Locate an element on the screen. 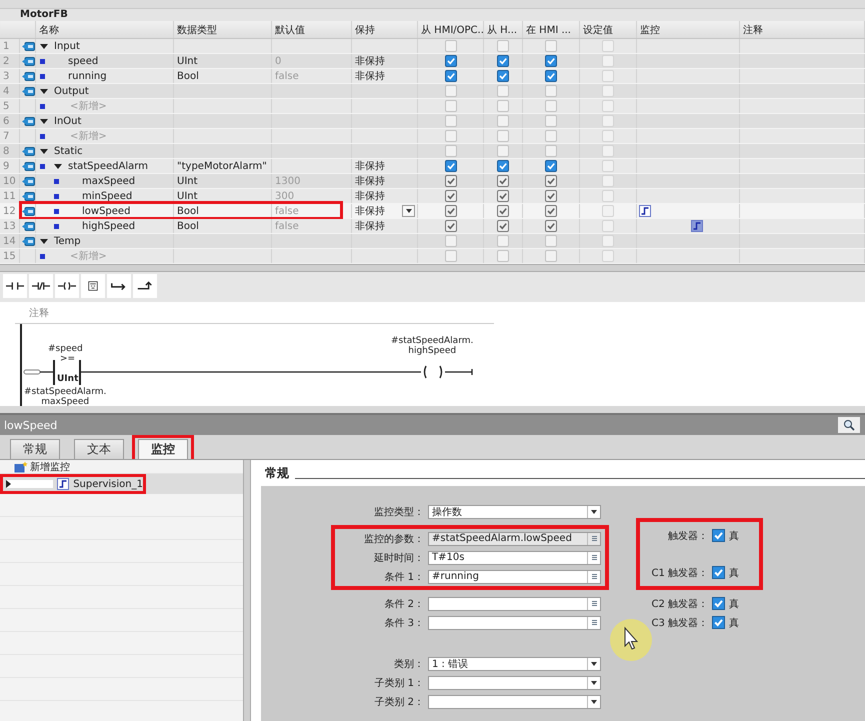 This screenshot has width=865, height=721. variable-name: statSpeedAlarm is located at coordinates (108, 166).